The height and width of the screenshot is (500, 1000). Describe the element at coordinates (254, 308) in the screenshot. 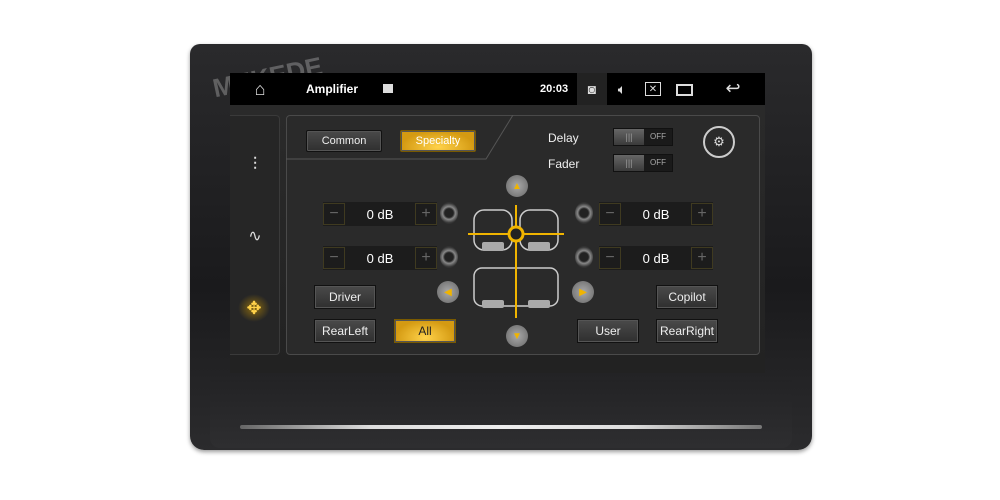

I see `balance-fader-icon: ✥` at that location.